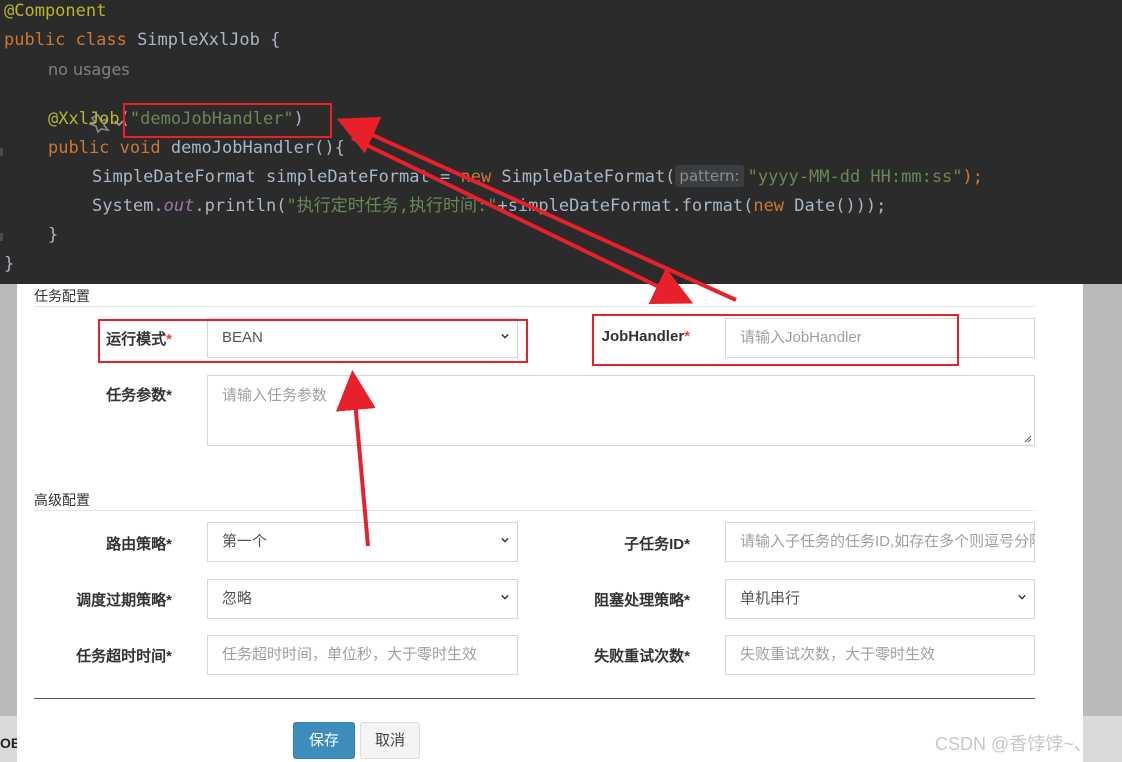 The image size is (1122, 762). I want to click on resize-handle-icon, so click(1027, 438).